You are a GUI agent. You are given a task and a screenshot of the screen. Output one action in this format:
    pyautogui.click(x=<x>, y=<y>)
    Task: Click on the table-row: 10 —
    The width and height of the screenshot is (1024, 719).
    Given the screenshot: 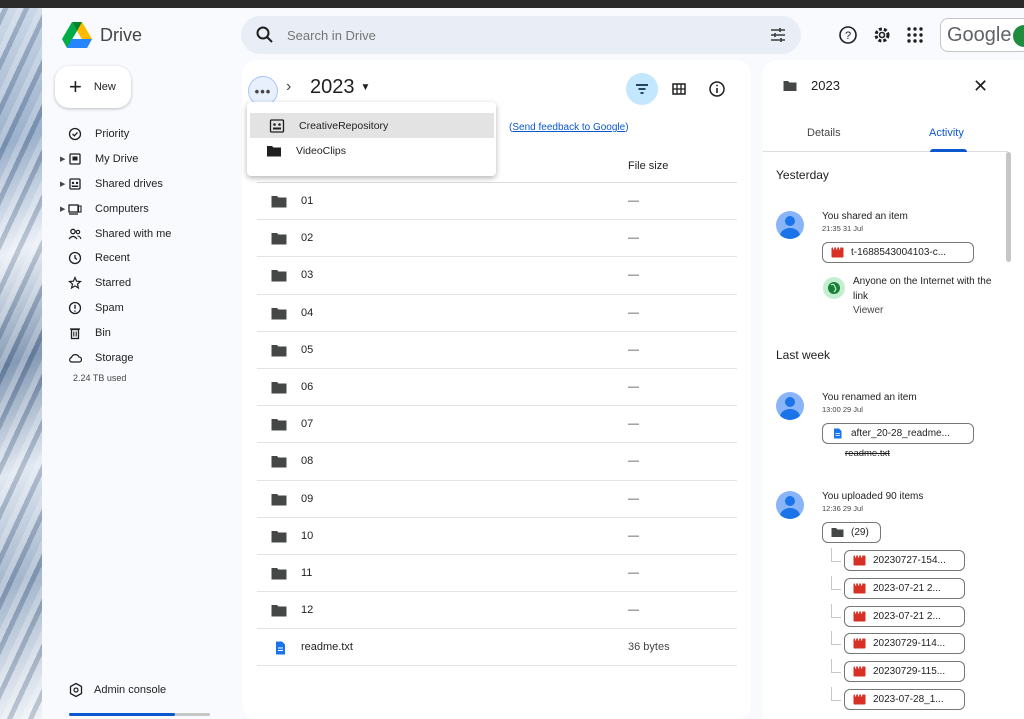 What is the action you would take?
    pyautogui.click(x=497, y=536)
    